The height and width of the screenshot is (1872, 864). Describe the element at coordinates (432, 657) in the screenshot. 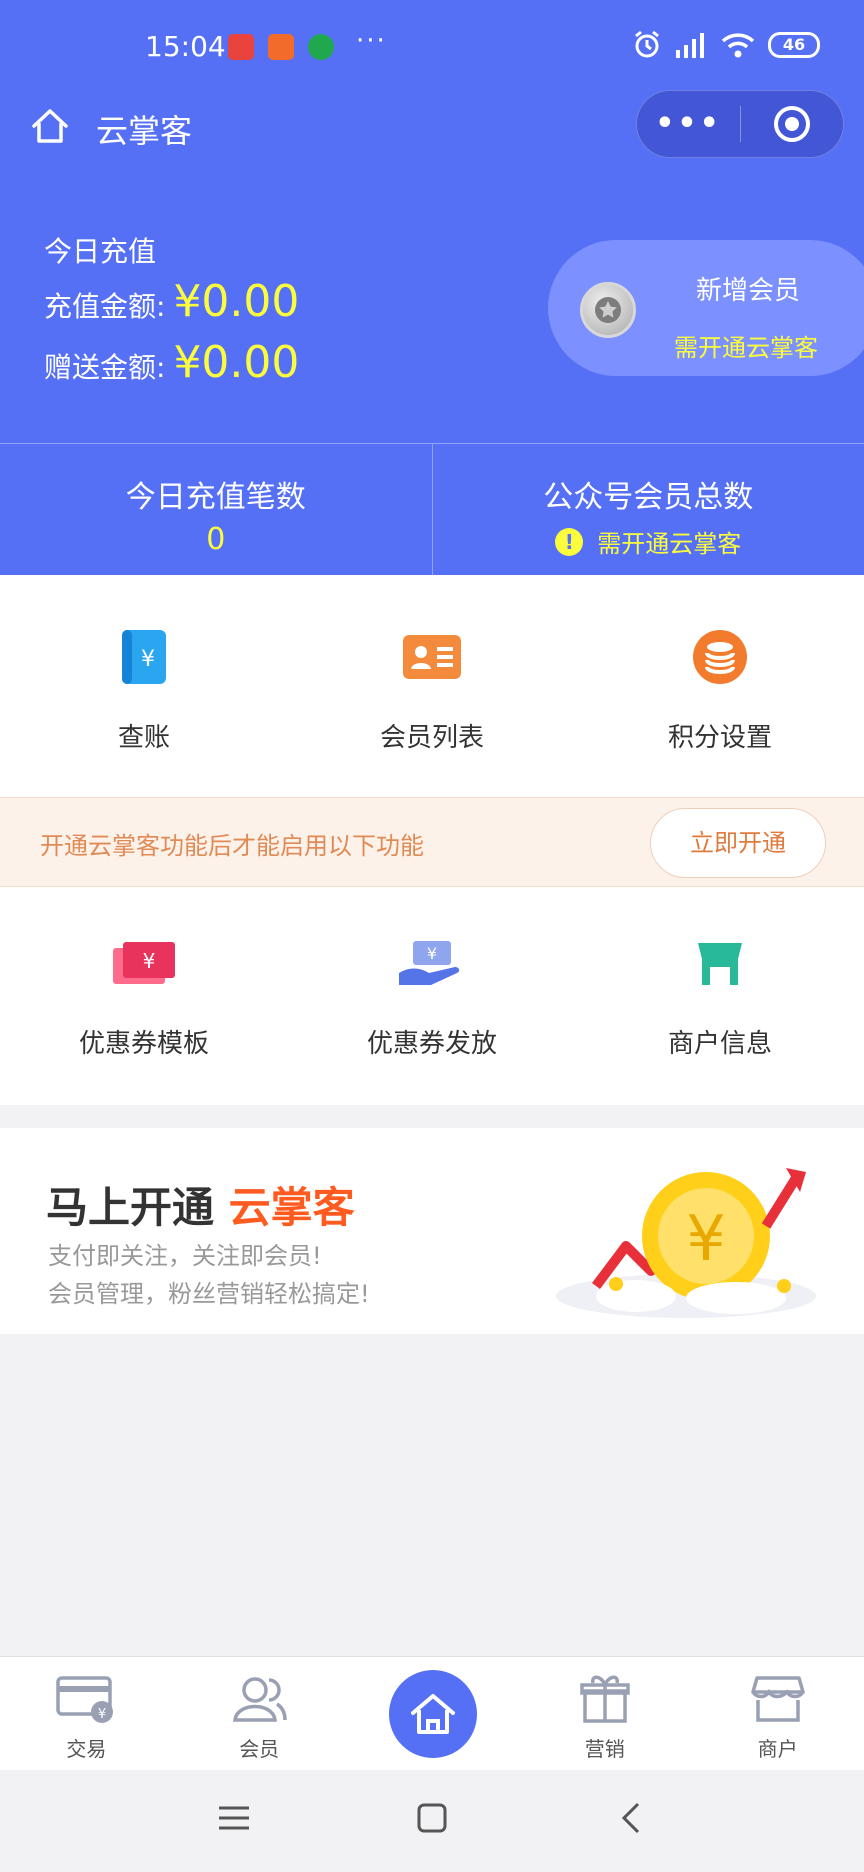

I see `member-card-icon` at that location.